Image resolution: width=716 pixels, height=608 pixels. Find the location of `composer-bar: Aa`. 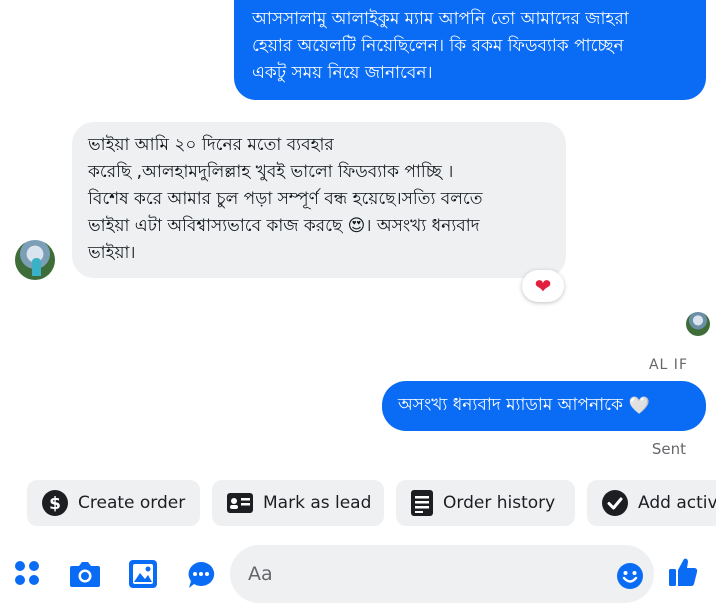

composer-bar: Aa is located at coordinates (358, 574).